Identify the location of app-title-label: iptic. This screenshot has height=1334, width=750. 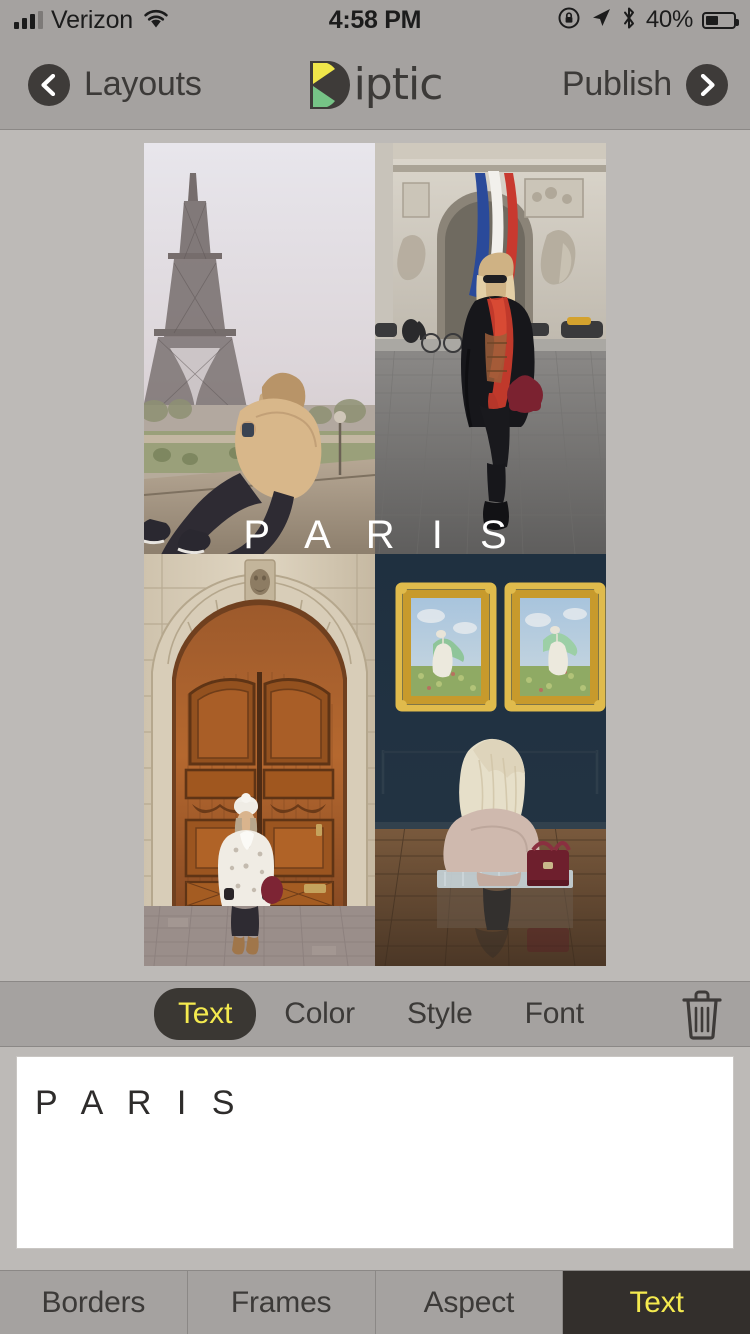
(398, 84).